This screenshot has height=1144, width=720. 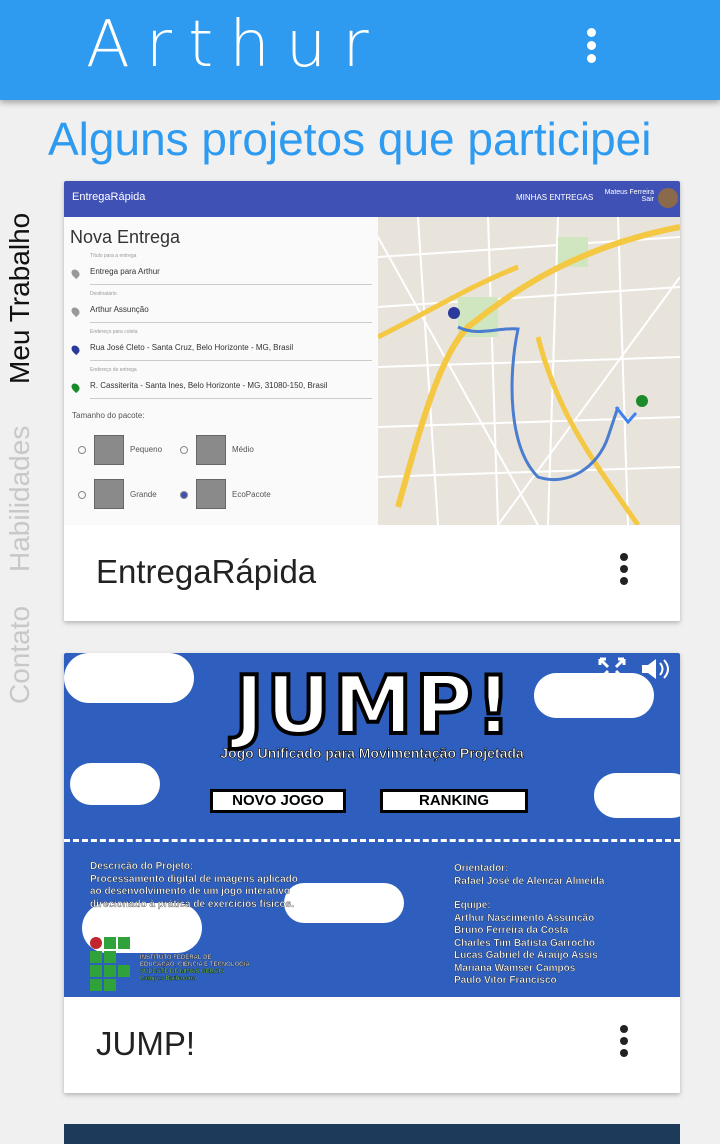 What do you see at coordinates (211, 494) in the screenshot?
I see `box-eco-icon` at bounding box center [211, 494].